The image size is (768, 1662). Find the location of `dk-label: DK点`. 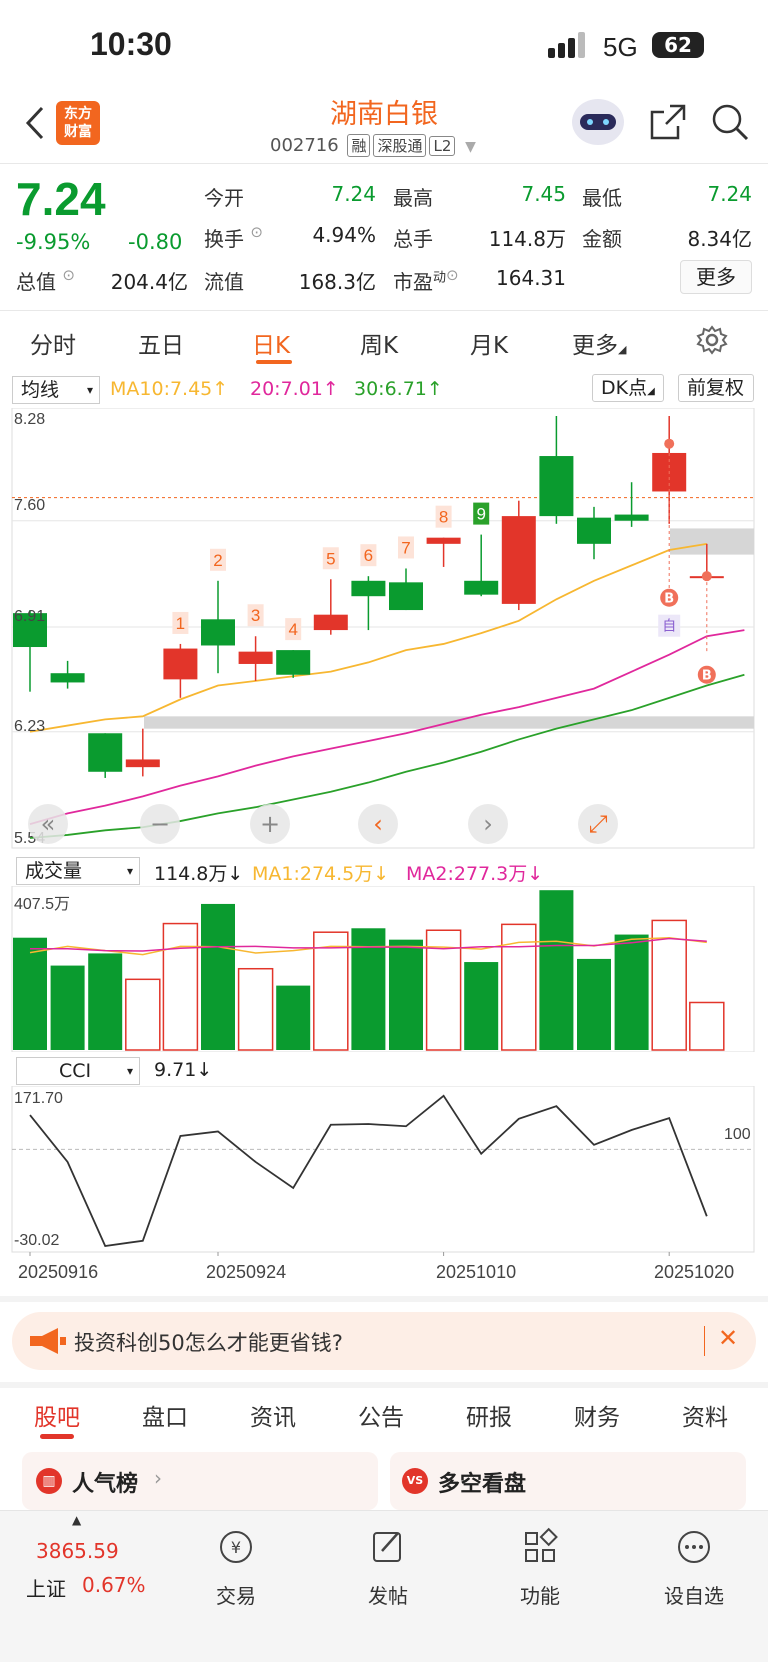

dk-label: DK点 is located at coordinates (624, 388).